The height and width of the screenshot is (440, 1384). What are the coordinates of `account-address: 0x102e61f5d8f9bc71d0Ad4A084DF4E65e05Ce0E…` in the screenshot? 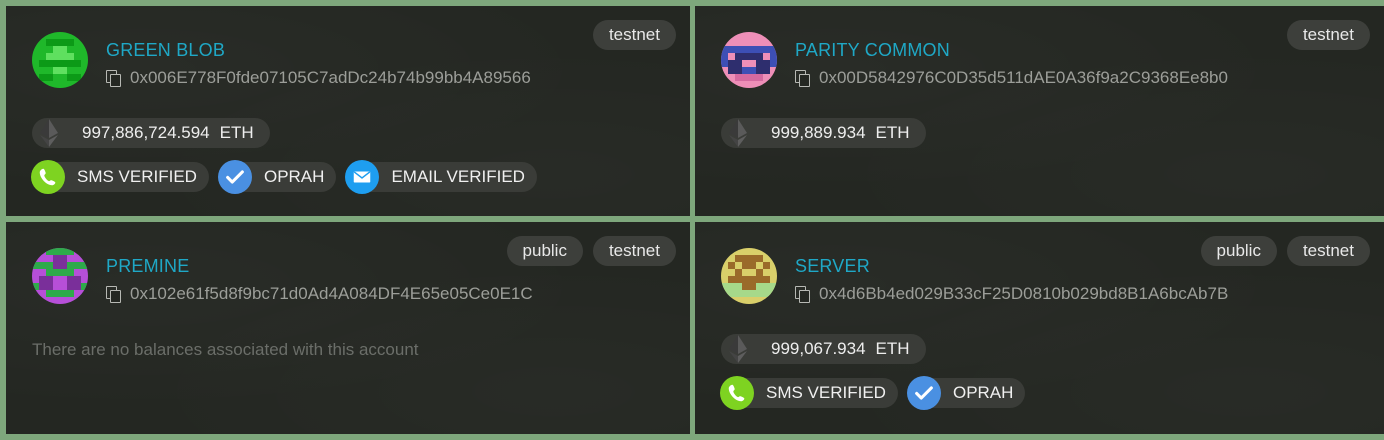 It's located at (331, 293).